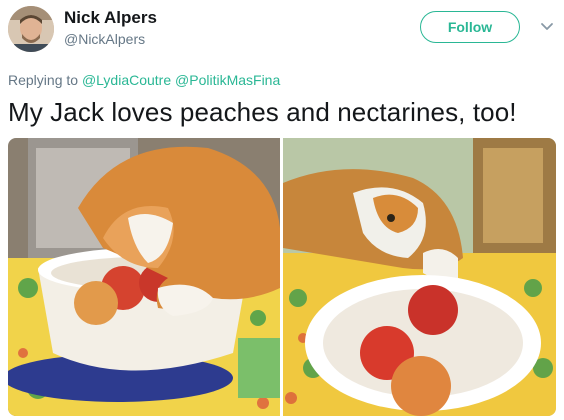 This screenshot has height=420, width=564. I want to click on follow-button: Follow, so click(470, 27).